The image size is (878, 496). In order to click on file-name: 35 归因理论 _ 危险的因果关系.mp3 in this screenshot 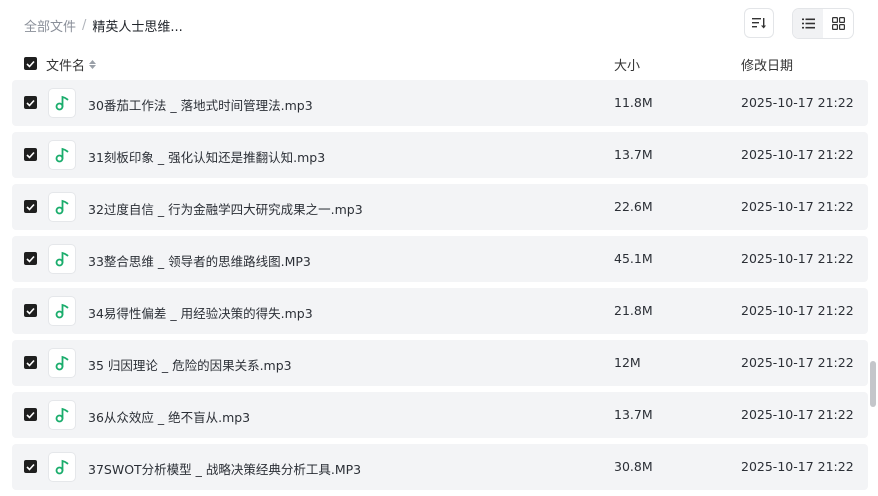, I will do `click(190, 364)`.